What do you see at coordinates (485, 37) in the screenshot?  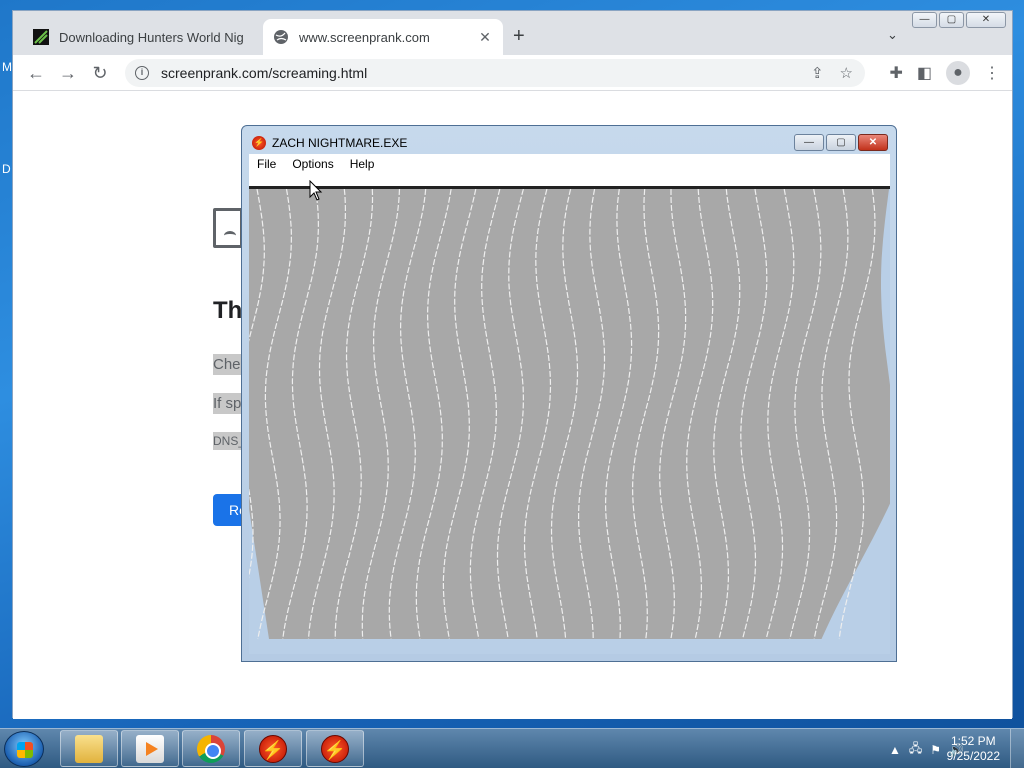 I see `close-tab-icon: ✕` at bounding box center [485, 37].